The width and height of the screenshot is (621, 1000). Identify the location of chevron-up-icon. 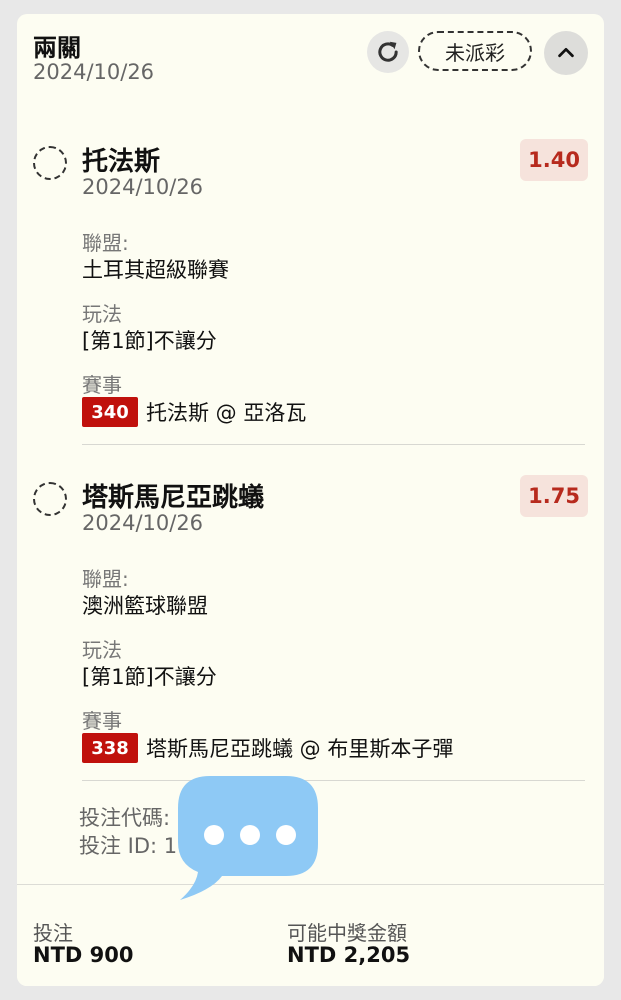
(566, 52).